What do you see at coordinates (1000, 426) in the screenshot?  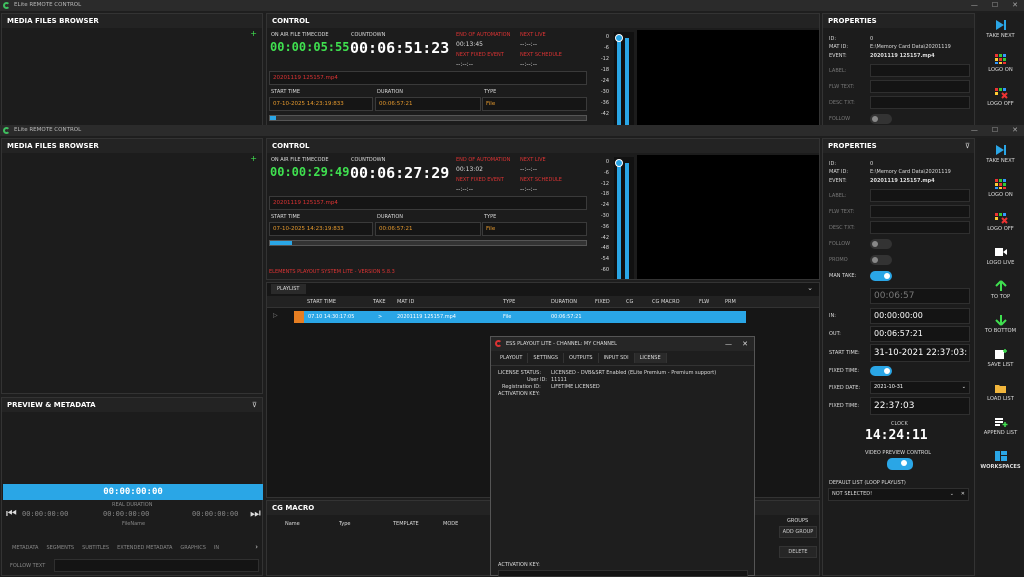 I see `append-list-button: APPEND LIST` at bounding box center [1000, 426].